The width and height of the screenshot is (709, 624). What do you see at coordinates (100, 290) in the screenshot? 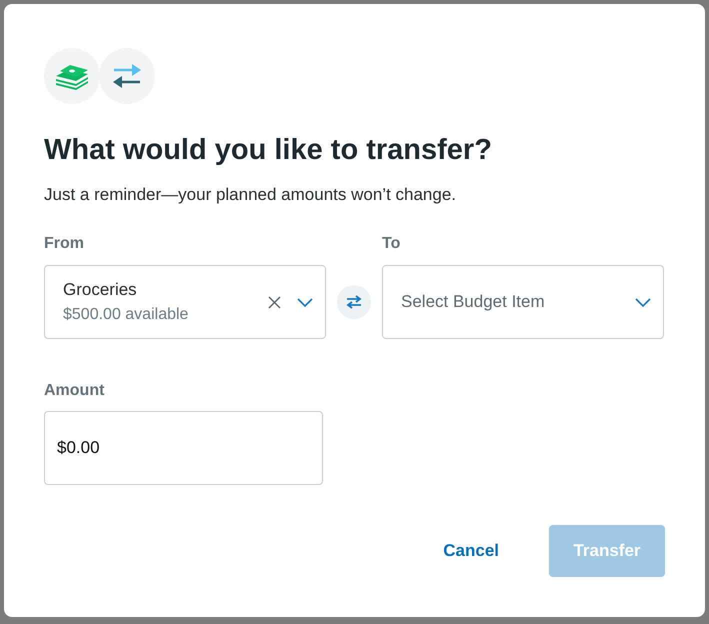
I see `selected-category: Groceries` at bounding box center [100, 290].